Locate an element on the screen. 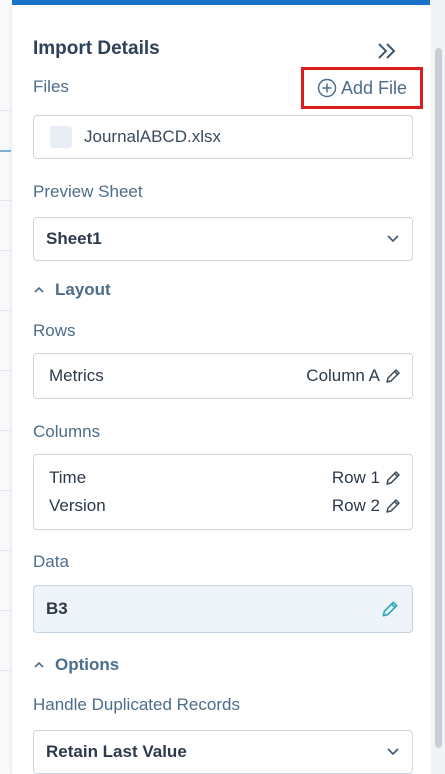 Image resolution: width=445 pixels, height=774 pixels. scrollbar-thumb is located at coordinates (438, 398).